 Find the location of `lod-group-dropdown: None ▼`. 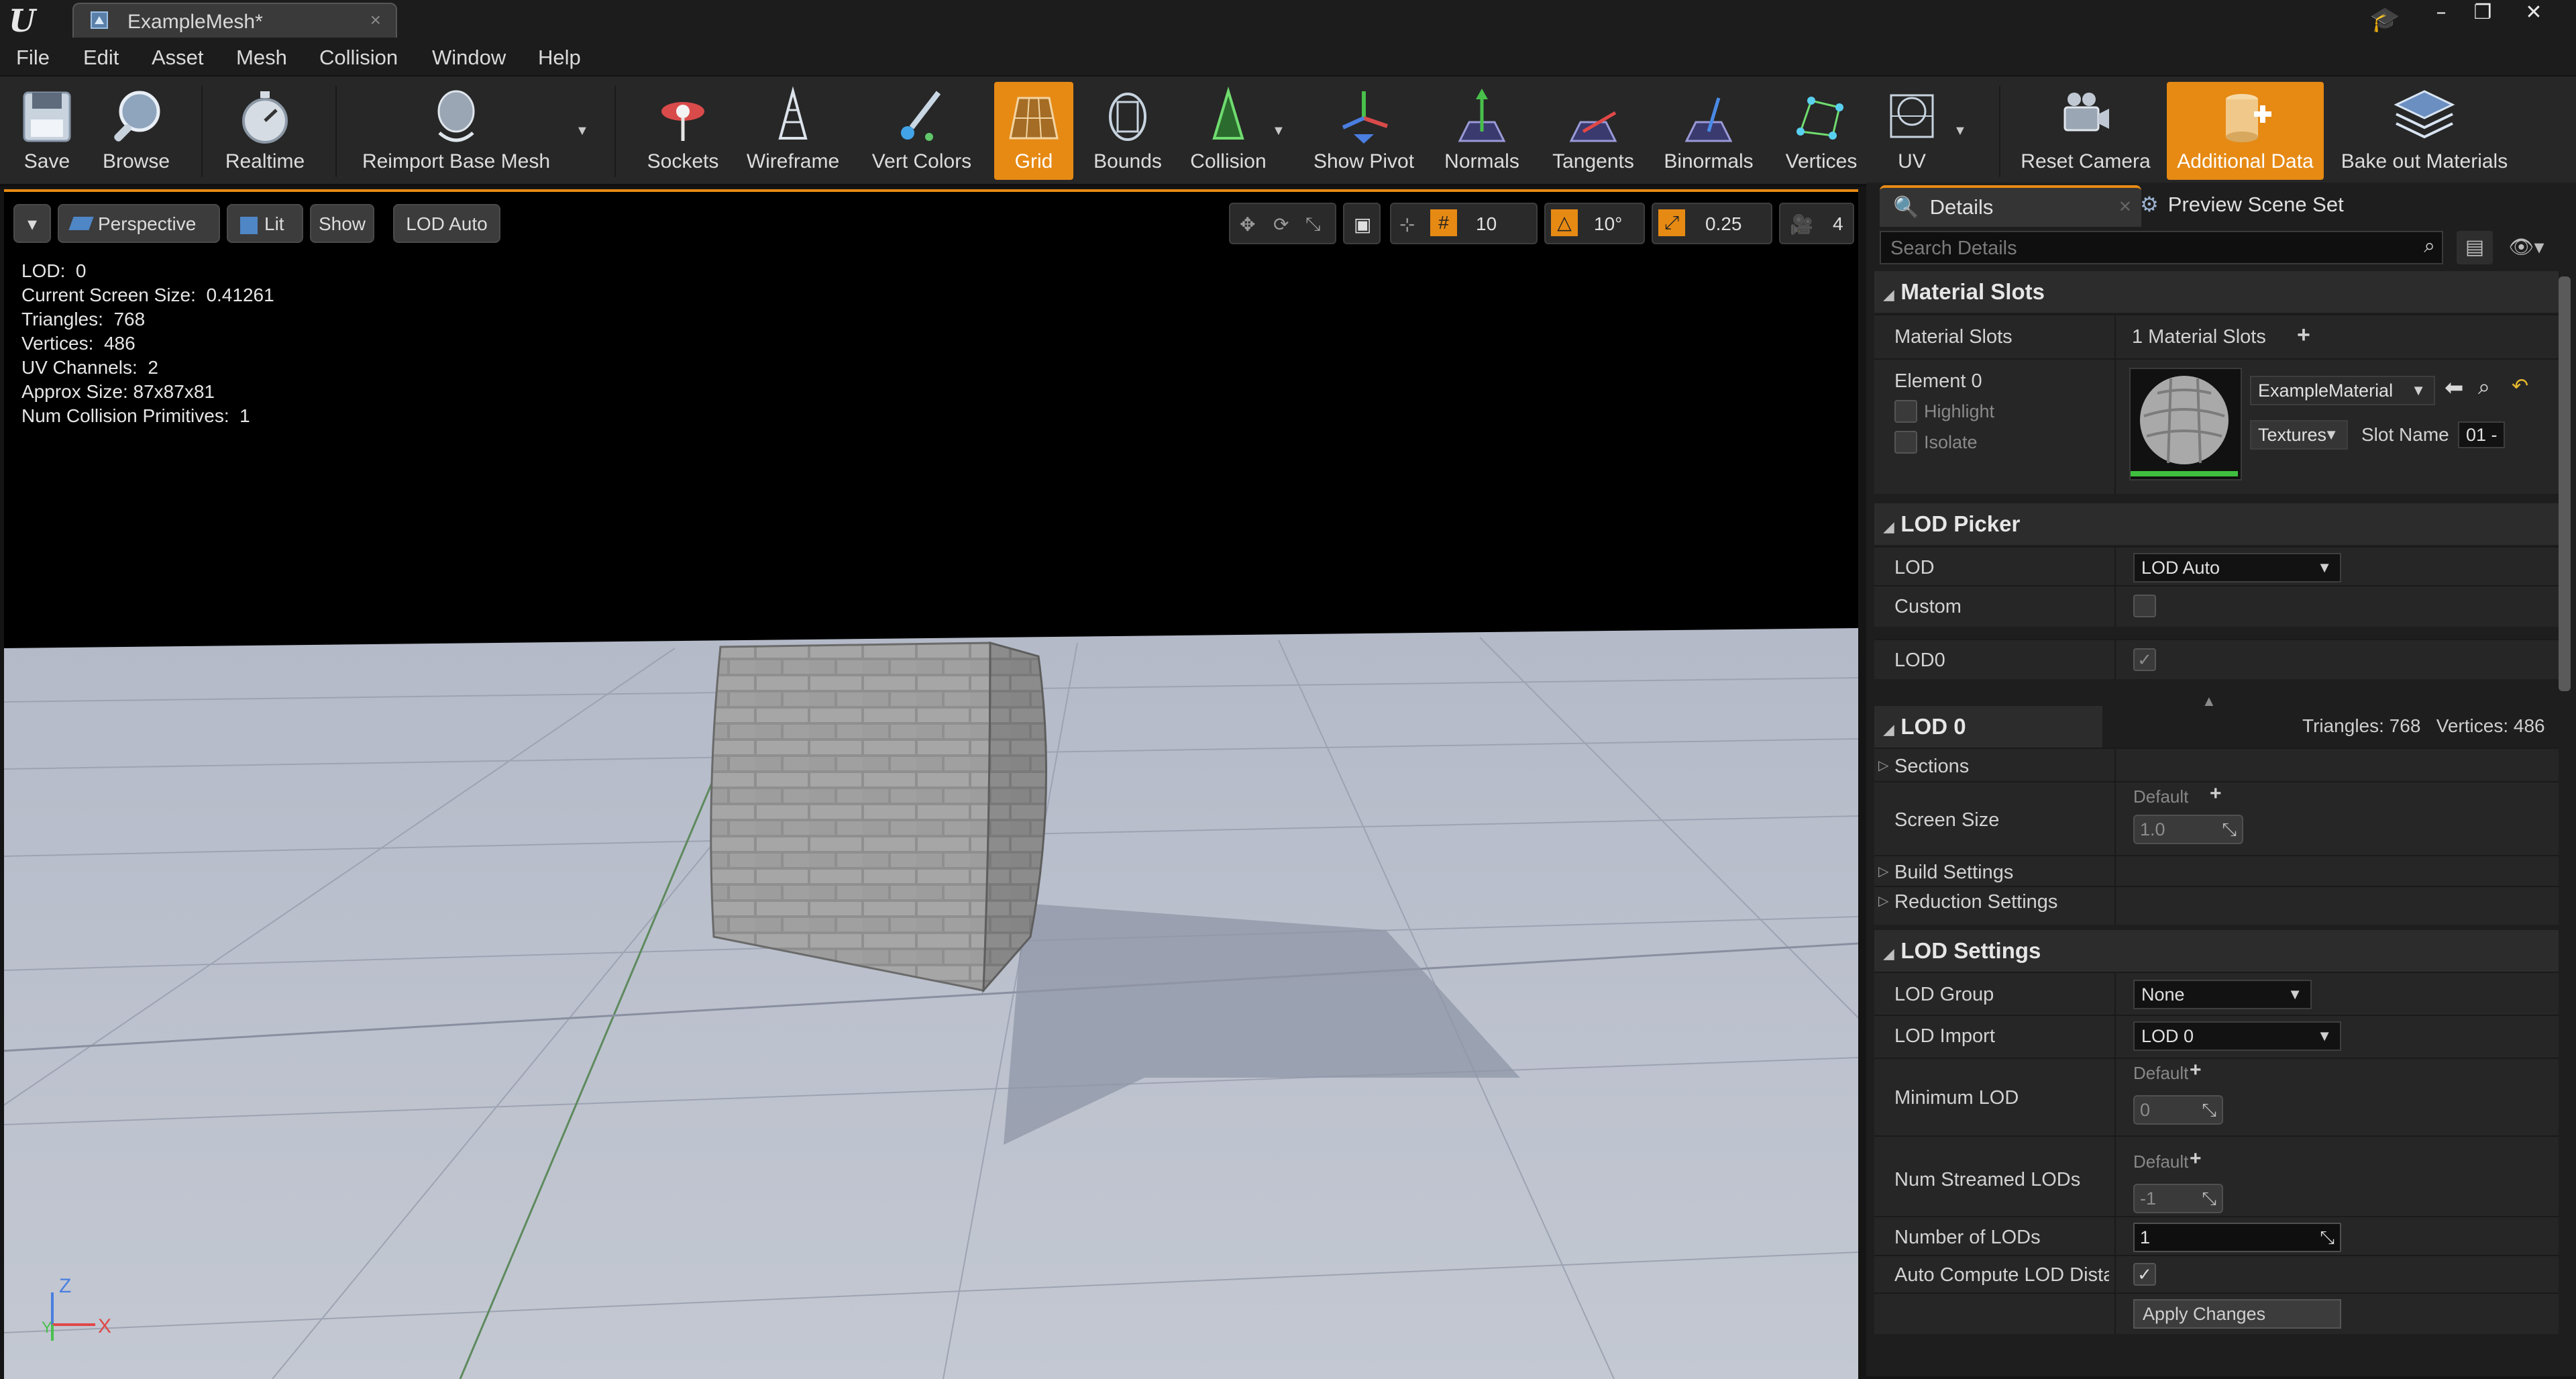

lod-group-dropdown: None ▼ is located at coordinates (2222, 994).